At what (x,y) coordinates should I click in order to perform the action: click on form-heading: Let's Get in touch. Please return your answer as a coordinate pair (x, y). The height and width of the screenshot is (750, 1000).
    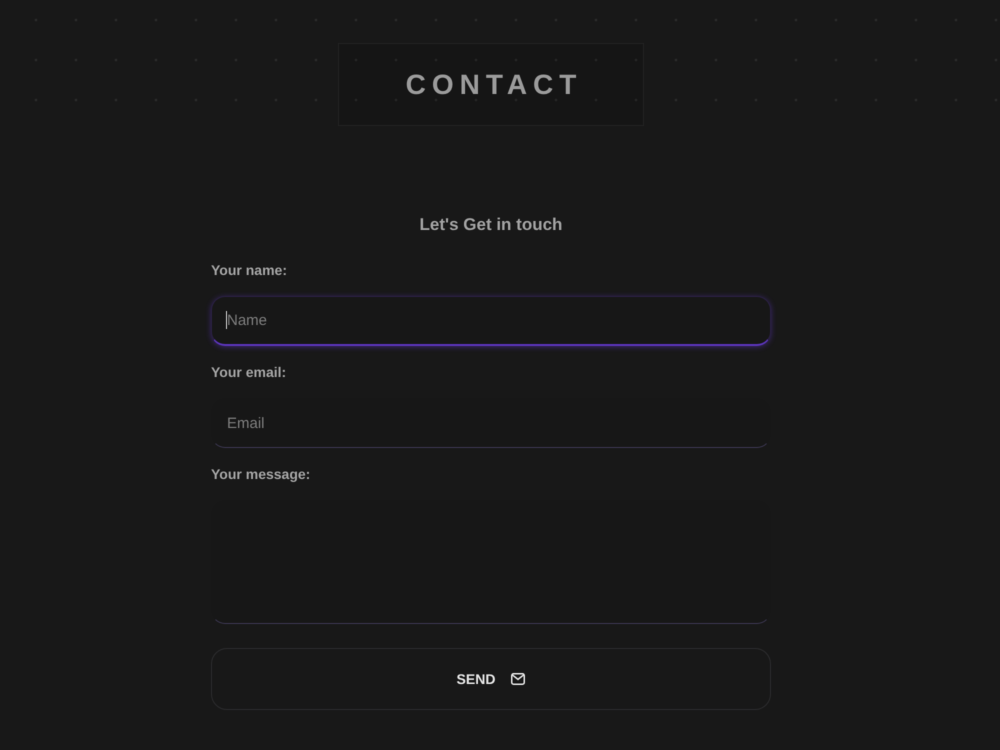
    Looking at the image, I should click on (491, 225).